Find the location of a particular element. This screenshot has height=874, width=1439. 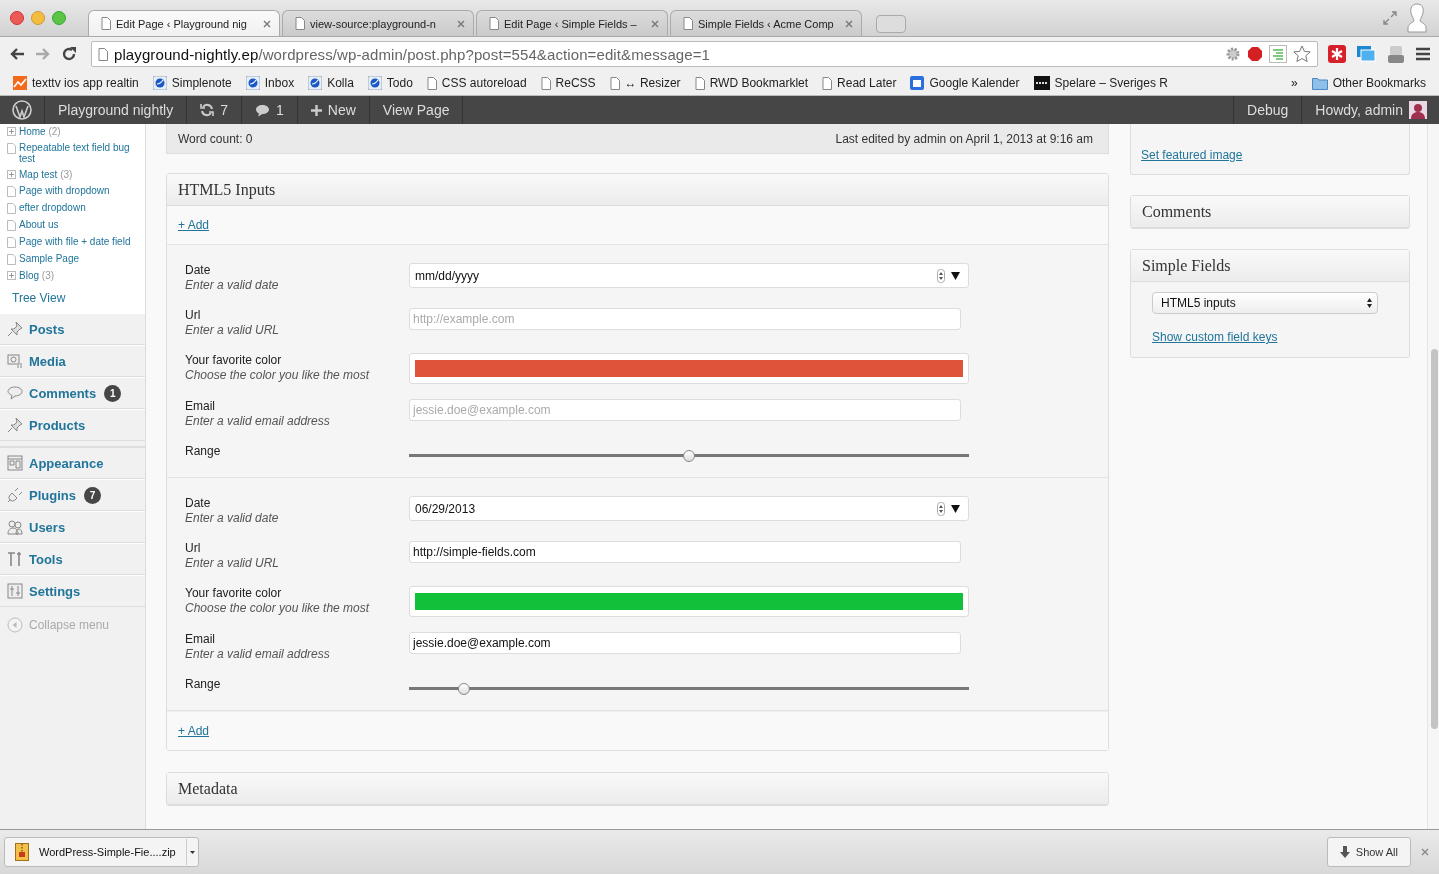

browser-tab: Edit Page ‹ Playground nig is located at coordinates (184, 23).